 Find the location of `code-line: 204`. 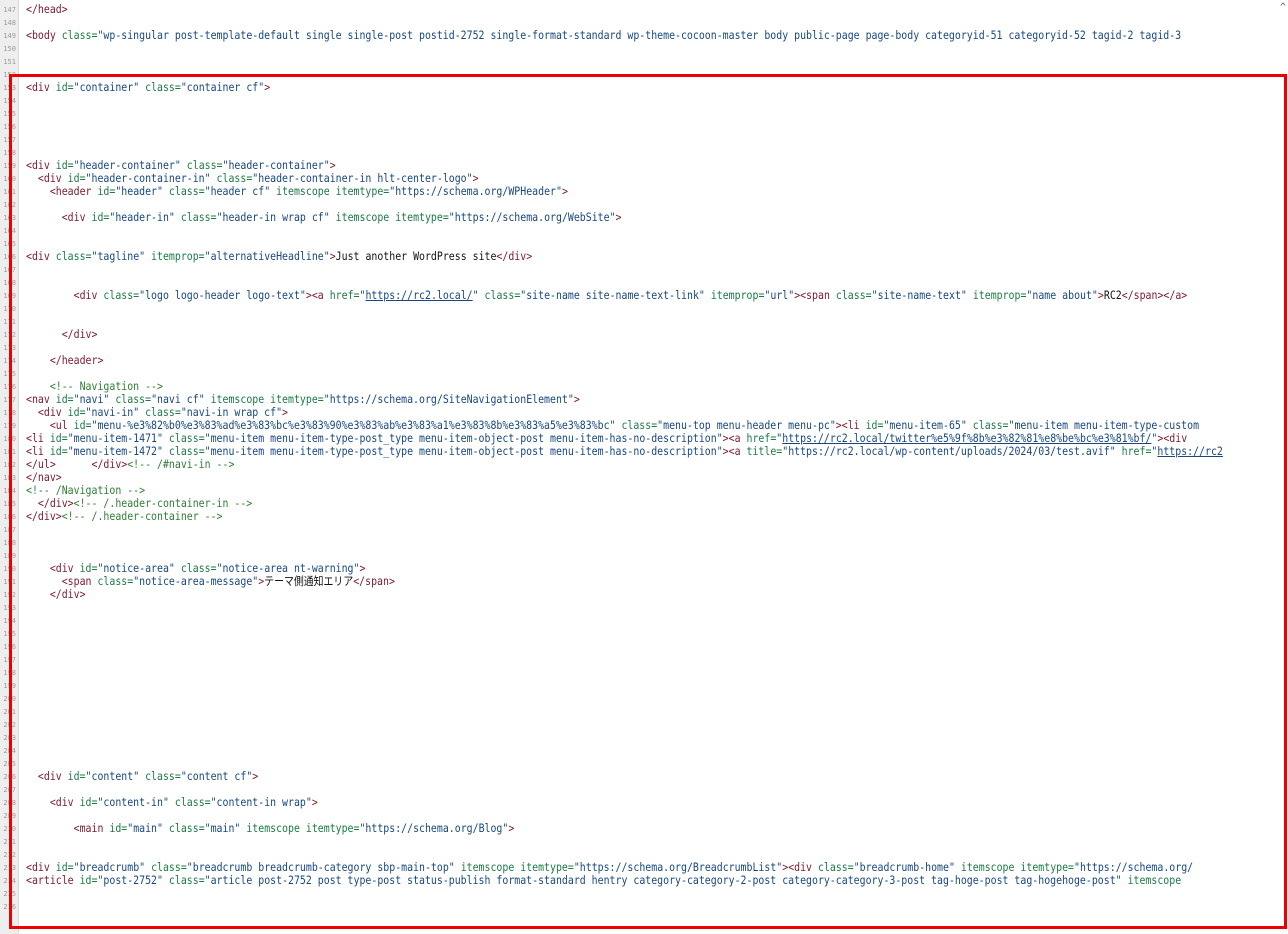

code-line: 204 is located at coordinates (644, 750).